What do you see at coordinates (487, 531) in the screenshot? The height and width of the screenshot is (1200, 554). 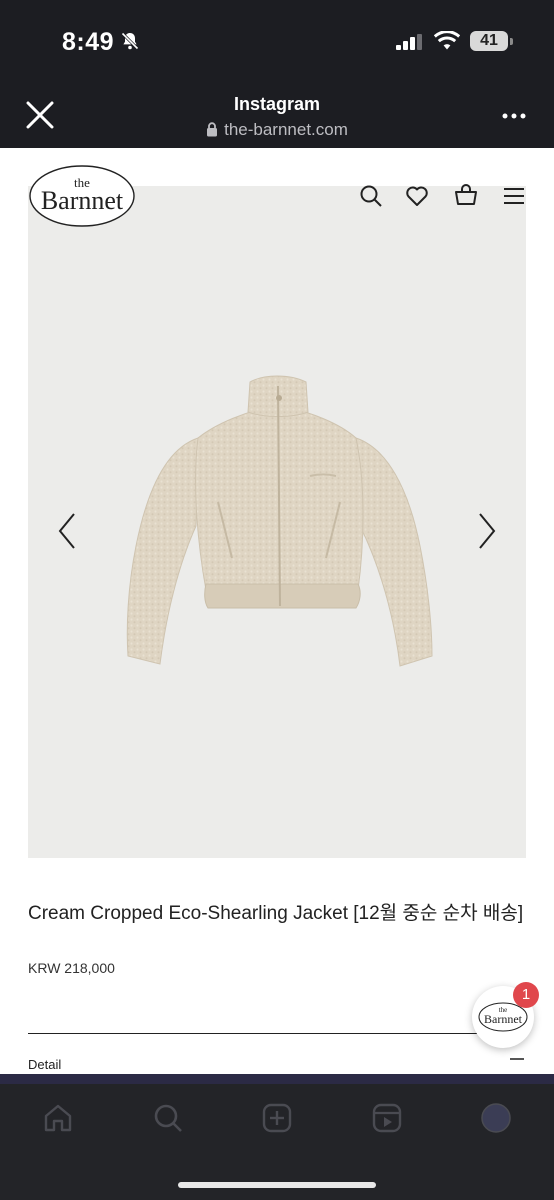 I see `next-image-arrow` at bounding box center [487, 531].